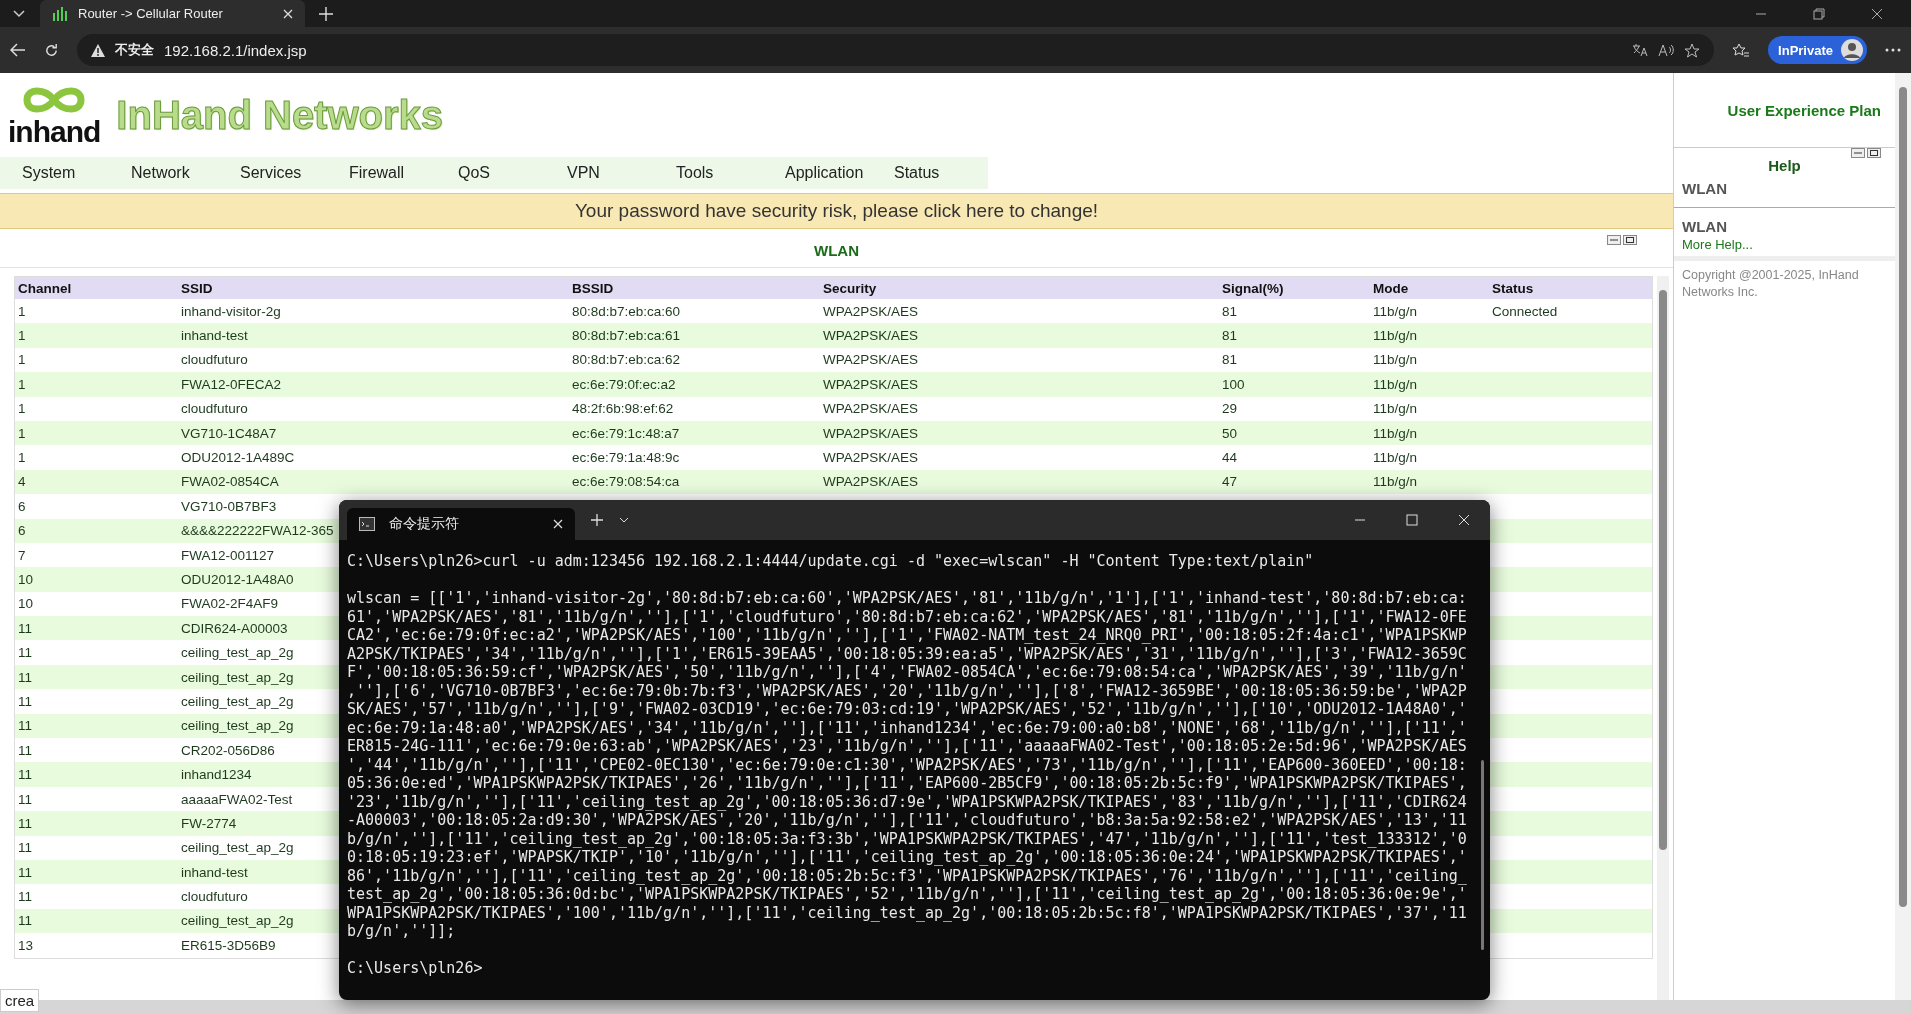 This screenshot has width=1911, height=1014. What do you see at coordinates (54, 132) in the screenshot?
I see `logo-text: inhand` at bounding box center [54, 132].